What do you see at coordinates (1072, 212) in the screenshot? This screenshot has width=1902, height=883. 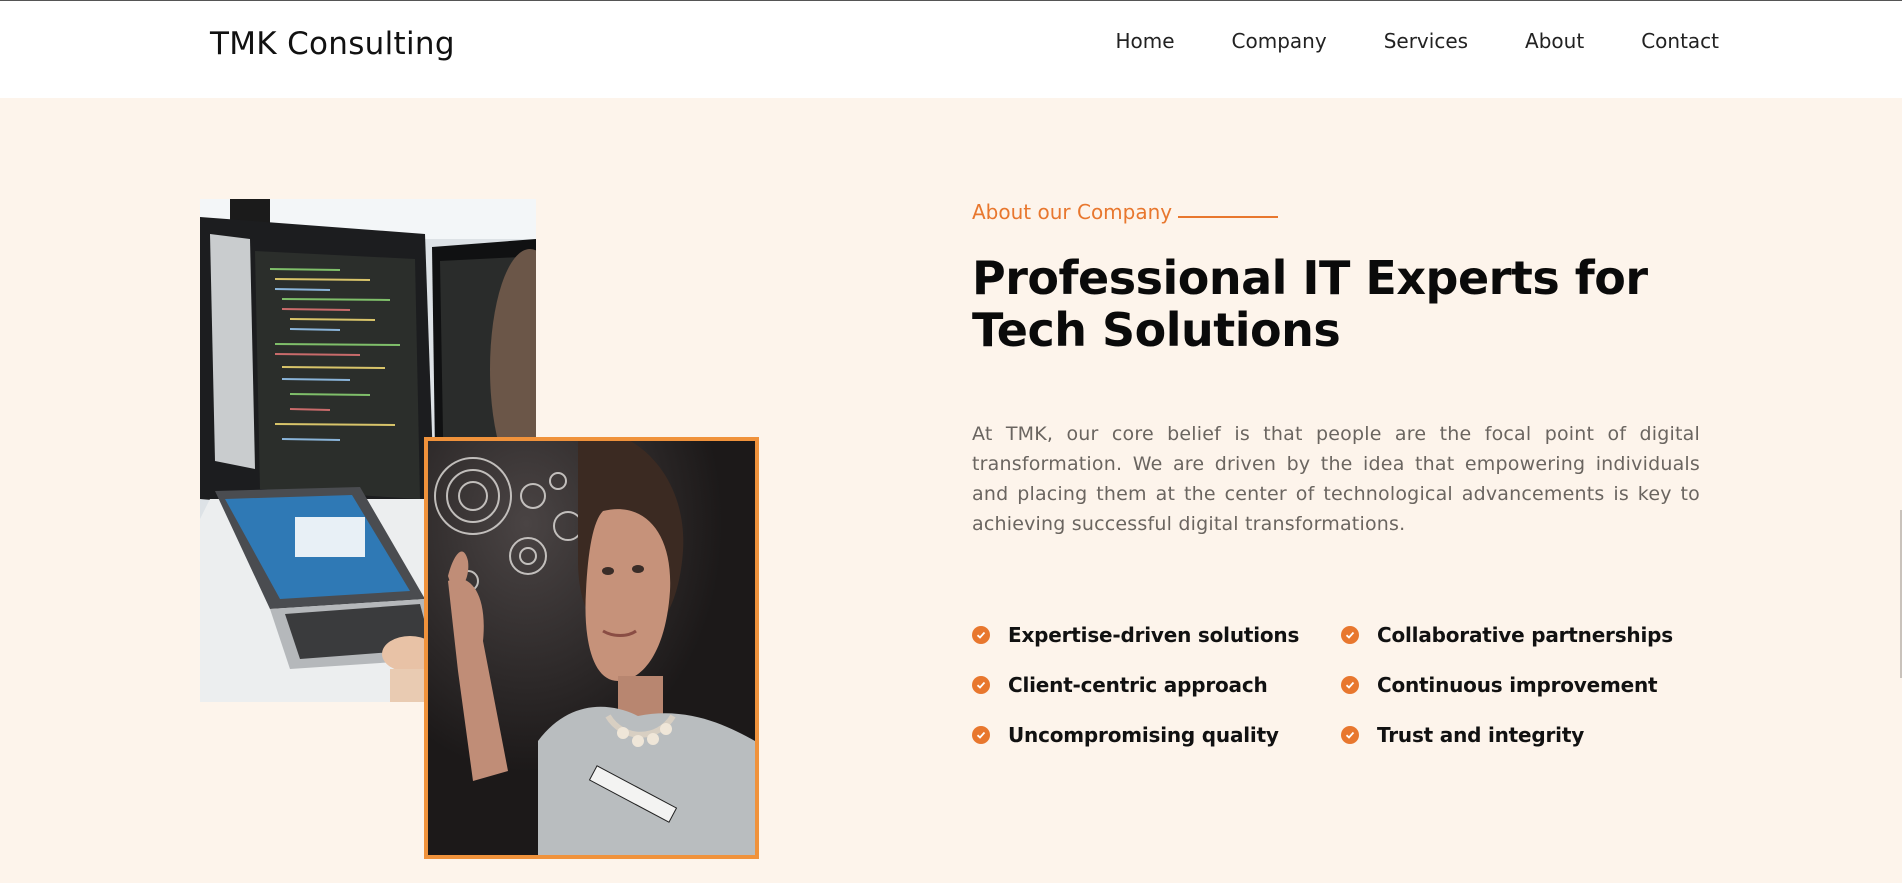 I see `eyebrow-label: About our Company` at bounding box center [1072, 212].